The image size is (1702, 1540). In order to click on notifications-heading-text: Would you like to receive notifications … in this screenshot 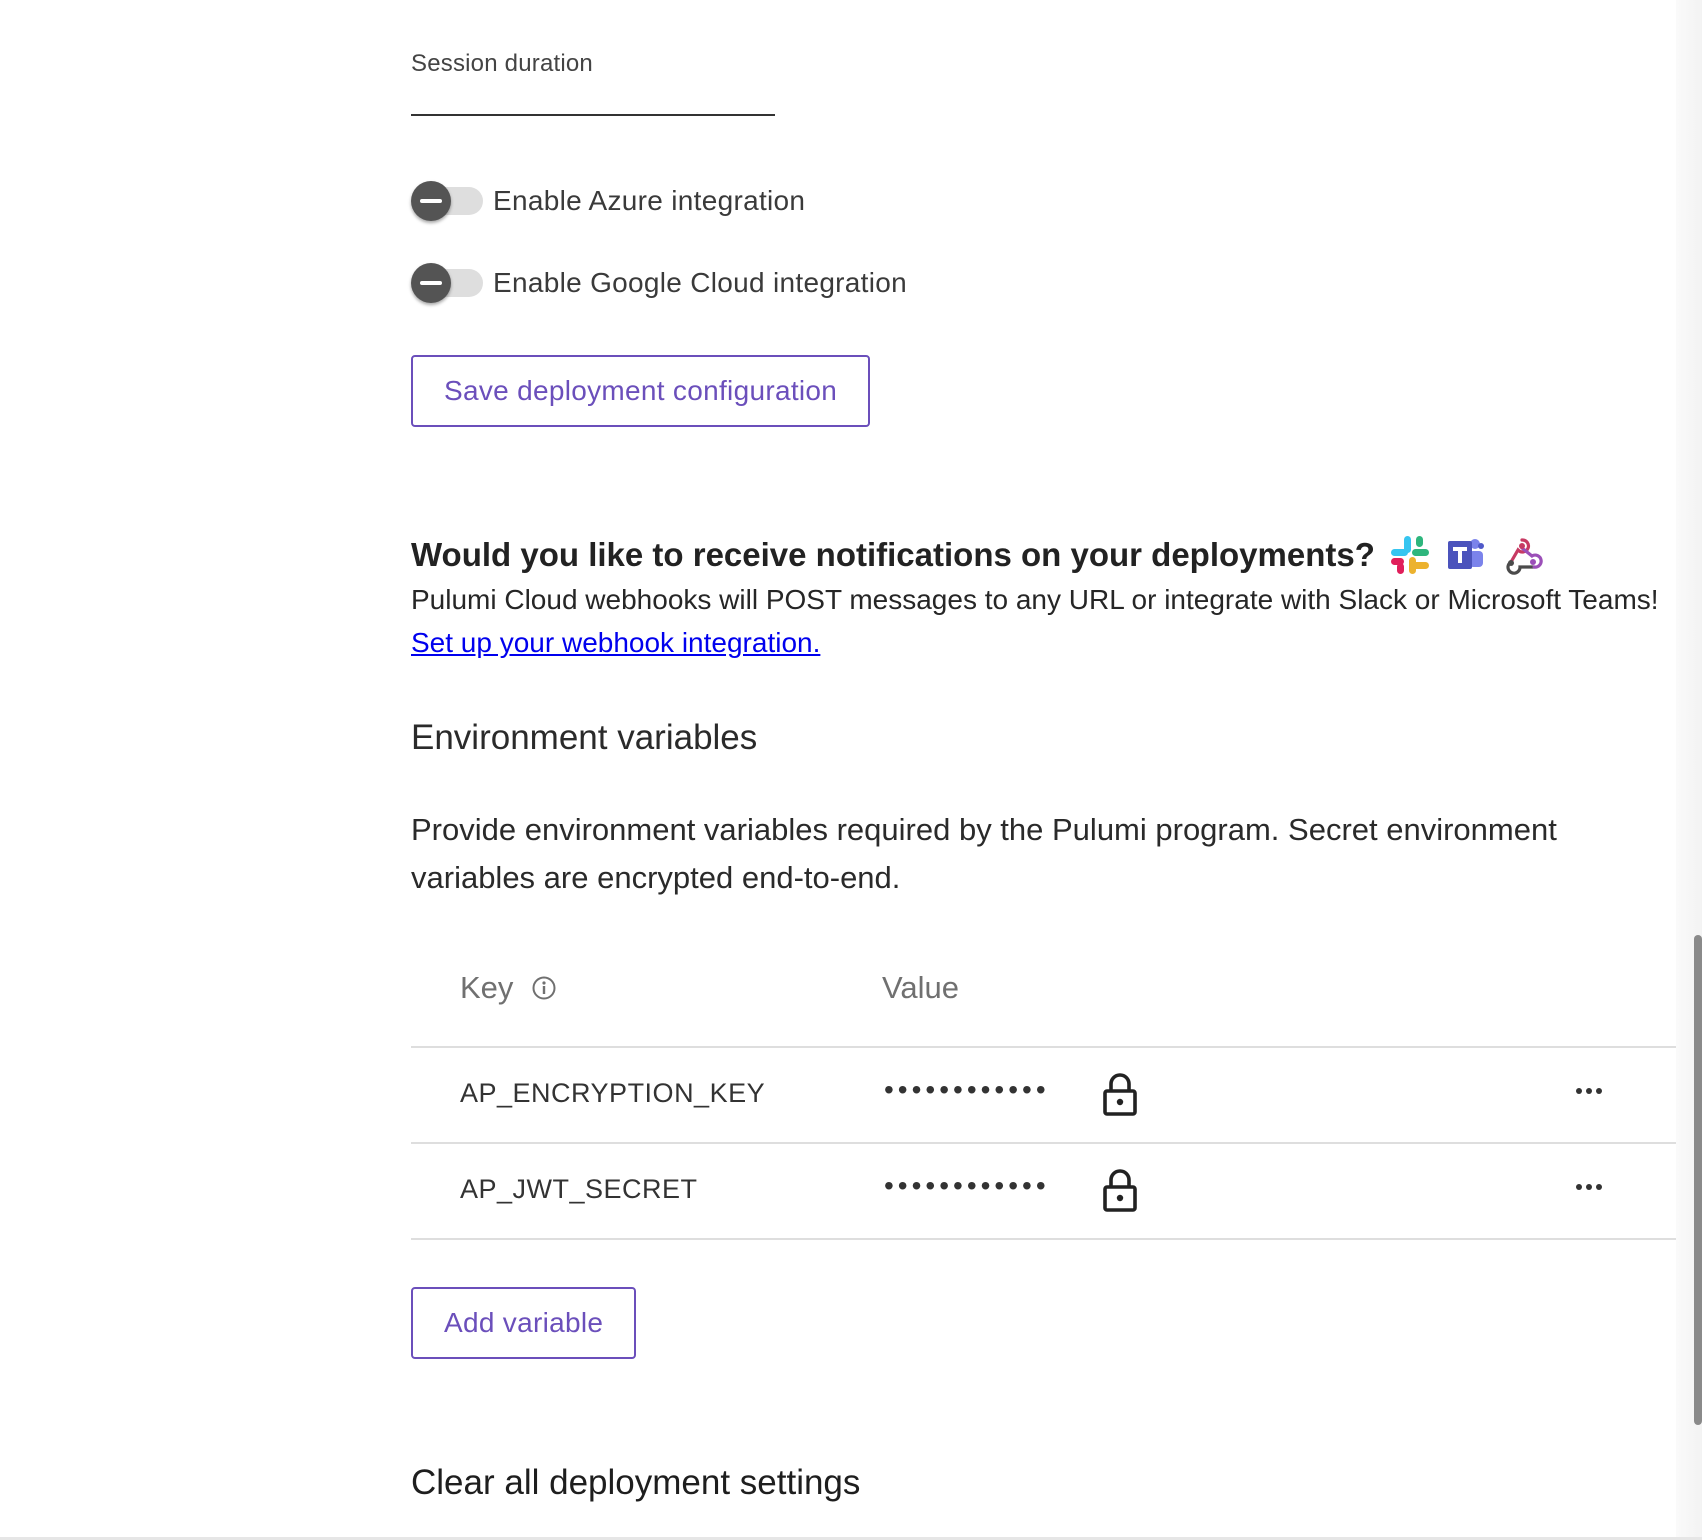, I will do `click(893, 554)`.